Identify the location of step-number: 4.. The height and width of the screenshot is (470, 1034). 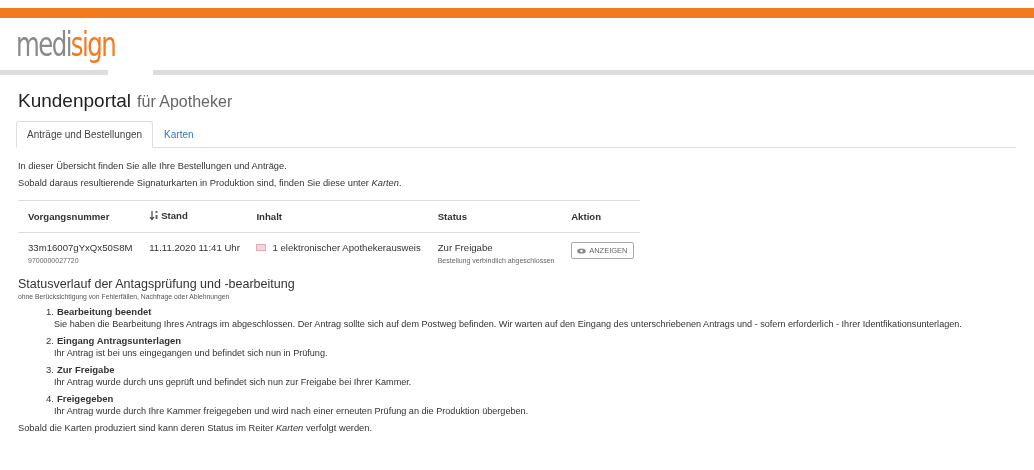
(50, 398).